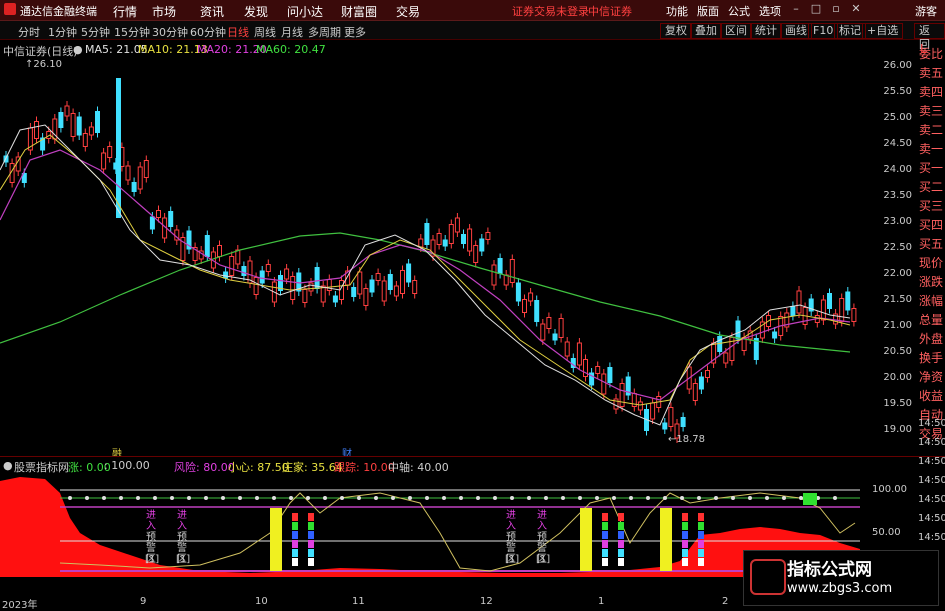  What do you see at coordinates (265, 32) in the screenshot?
I see `period-weekly: 周线` at bounding box center [265, 32].